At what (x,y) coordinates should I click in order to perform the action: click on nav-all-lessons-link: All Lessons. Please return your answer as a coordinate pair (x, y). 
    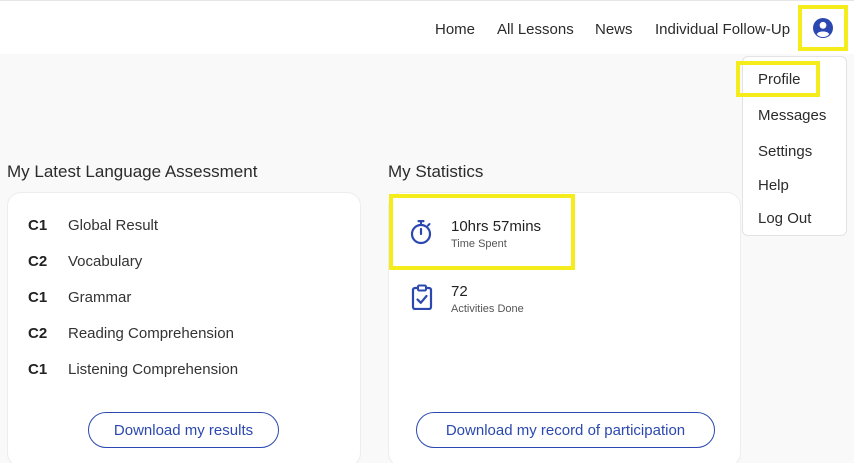
    Looking at the image, I should click on (535, 29).